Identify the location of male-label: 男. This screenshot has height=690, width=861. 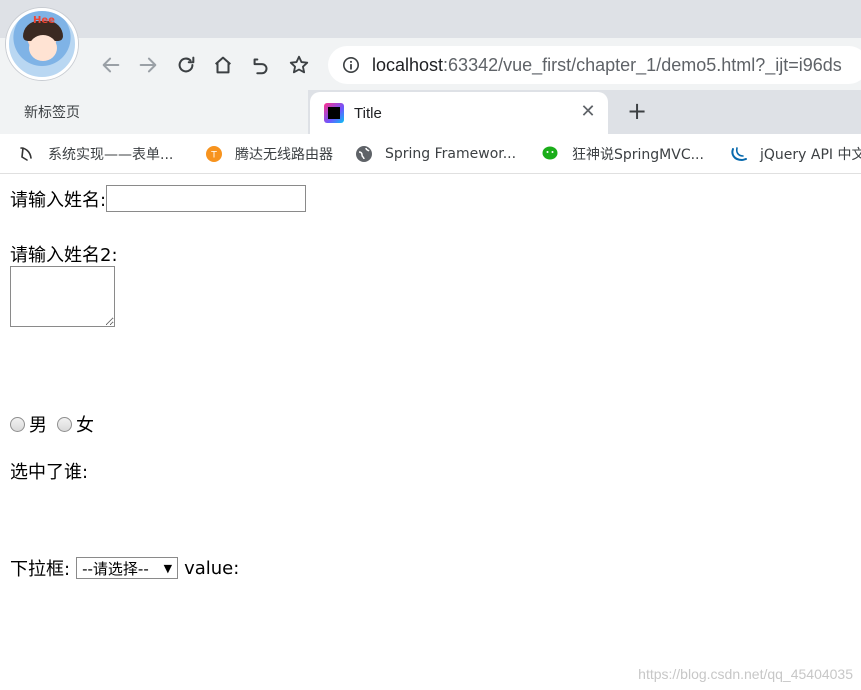
(38, 425).